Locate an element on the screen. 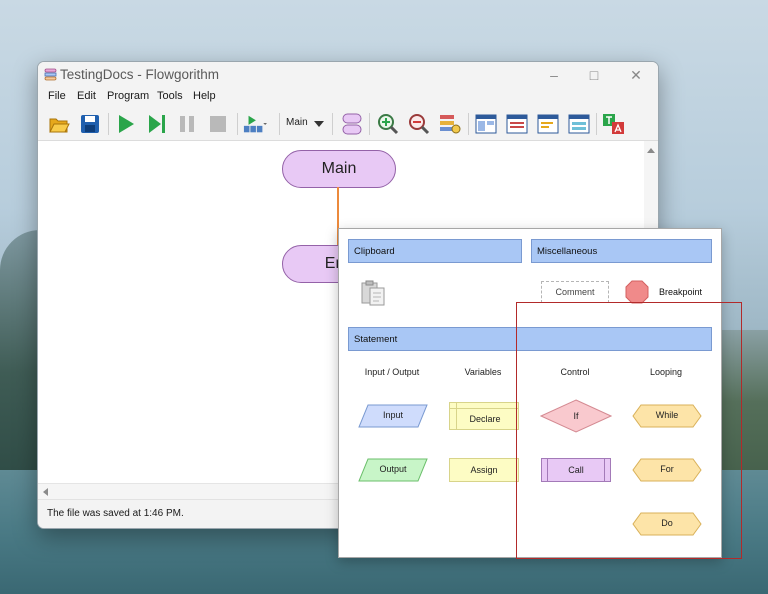  do-label: Do is located at coordinates (667, 523).